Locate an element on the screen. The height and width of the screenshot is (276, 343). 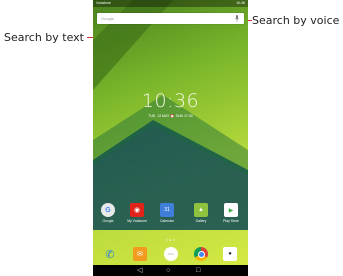
app-label: Gallery is located at coordinates (201, 221).